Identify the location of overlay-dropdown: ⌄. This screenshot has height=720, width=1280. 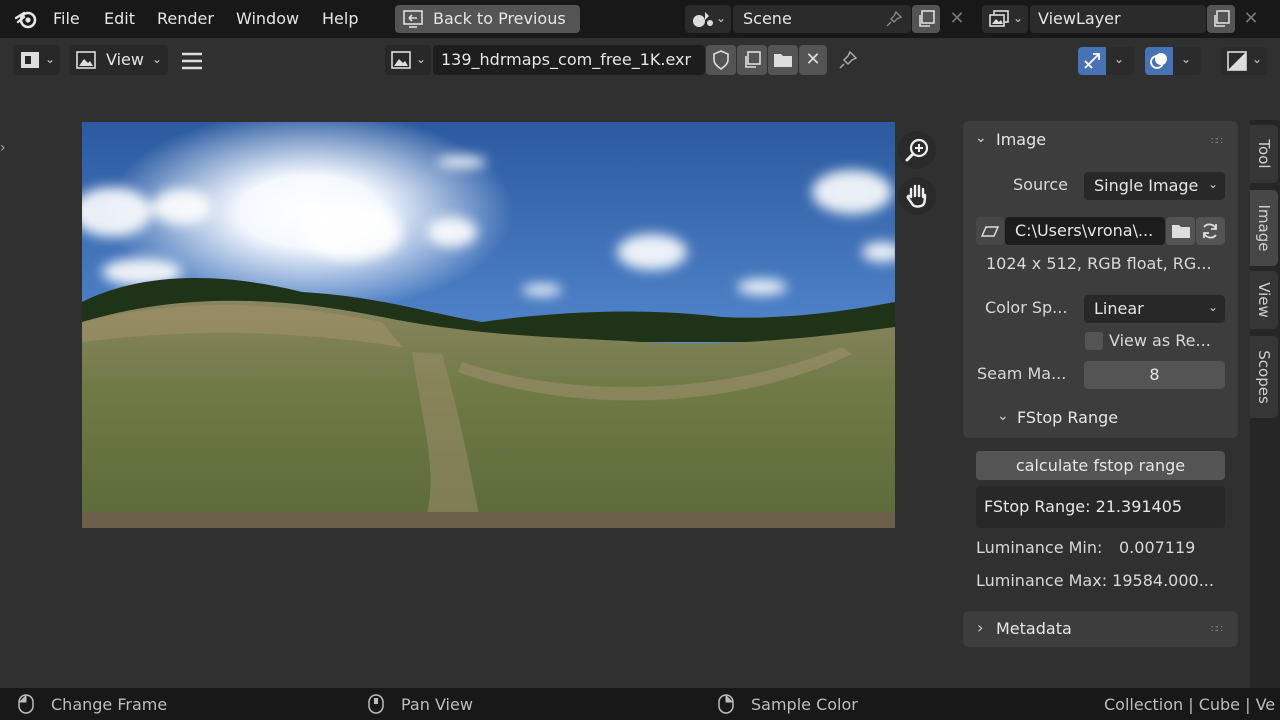
(1187, 61).